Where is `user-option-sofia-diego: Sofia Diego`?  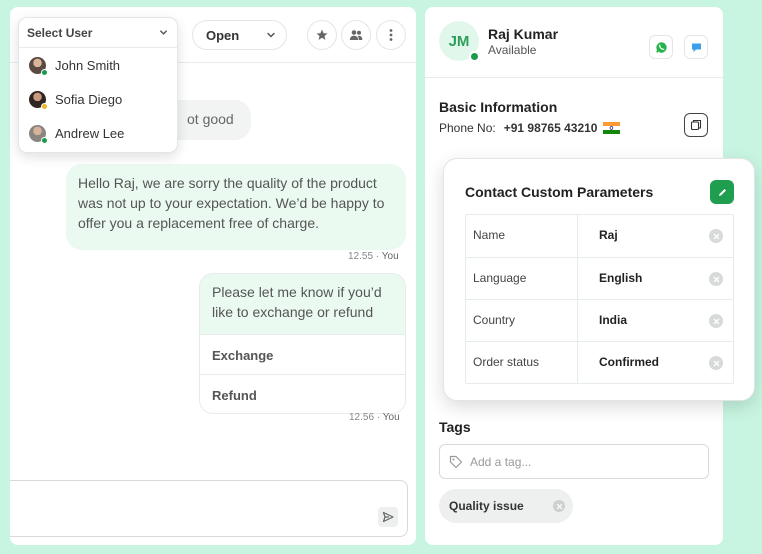 user-option-sofia-diego: Sofia Diego is located at coordinates (98, 99).